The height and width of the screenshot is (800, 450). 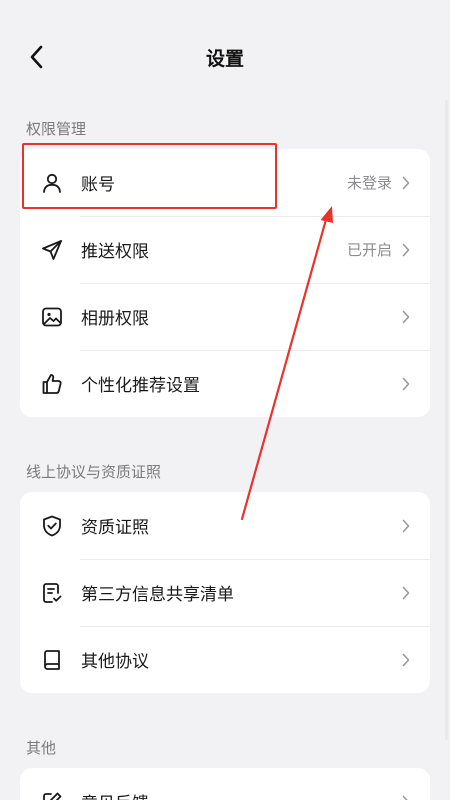 What do you see at coordinates (115, 528) in the screenshot?
I see `row-label: 资质证照` at bounding box center [115, 528].